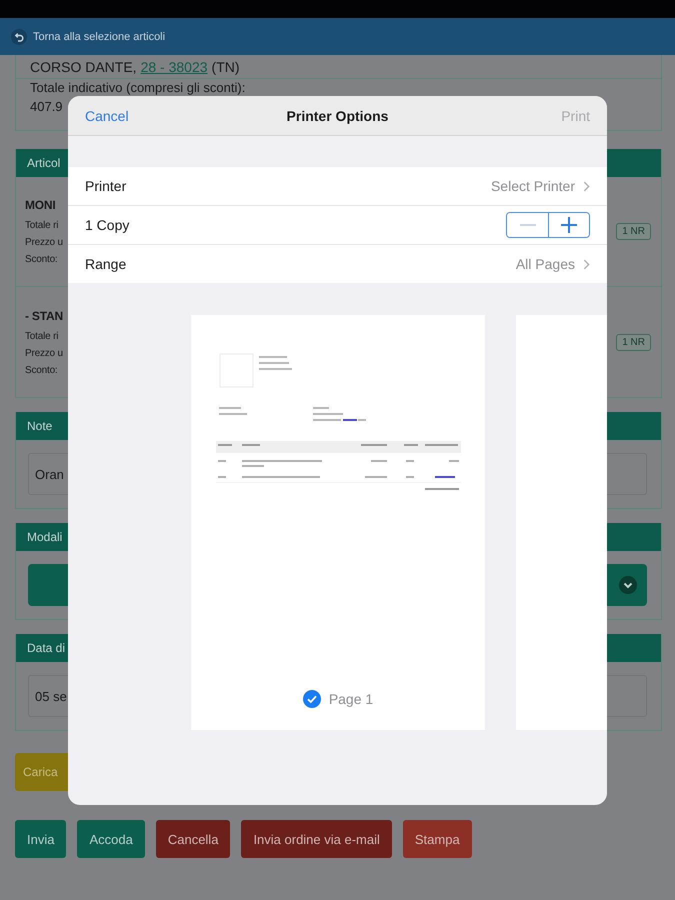 This screenshot has height=900, width=675. Describe the element at coordinates (226, 66) in the screenshot. I see `province-text: (TN)` at that location.